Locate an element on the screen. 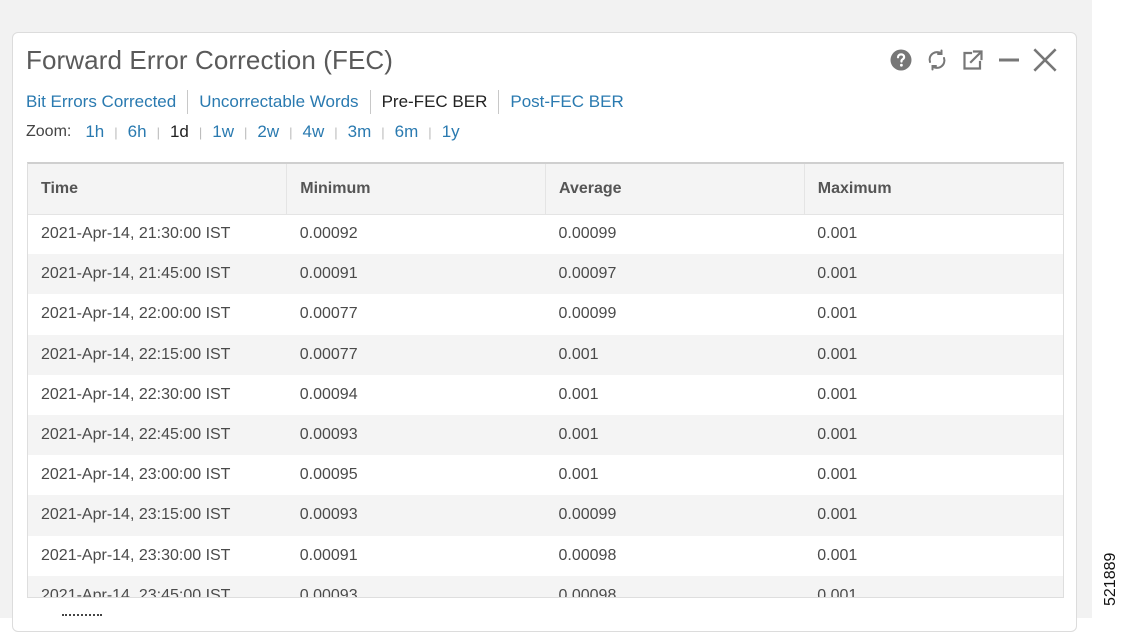 Image resolution: width=1123 pixels, height=632 pixels. zoom-option-6m: 6m is located at coordinates (407, 132).